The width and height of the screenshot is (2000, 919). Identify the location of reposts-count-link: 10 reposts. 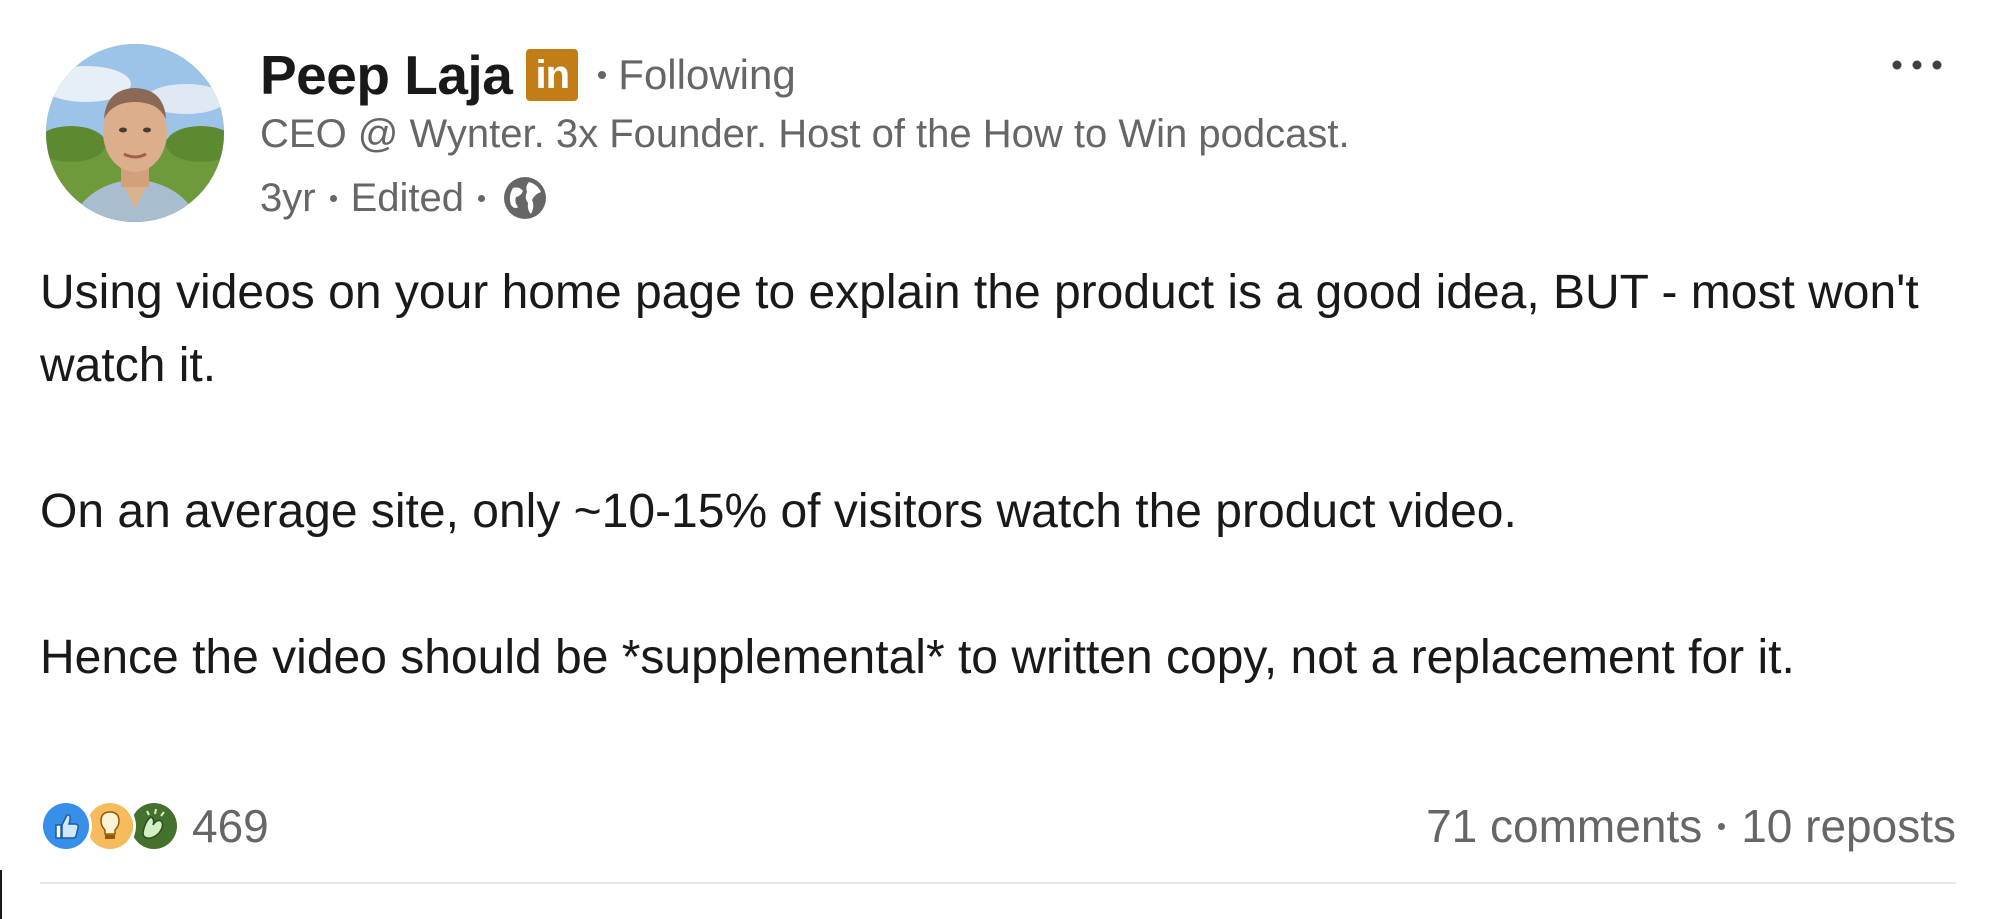
(1848, 826).